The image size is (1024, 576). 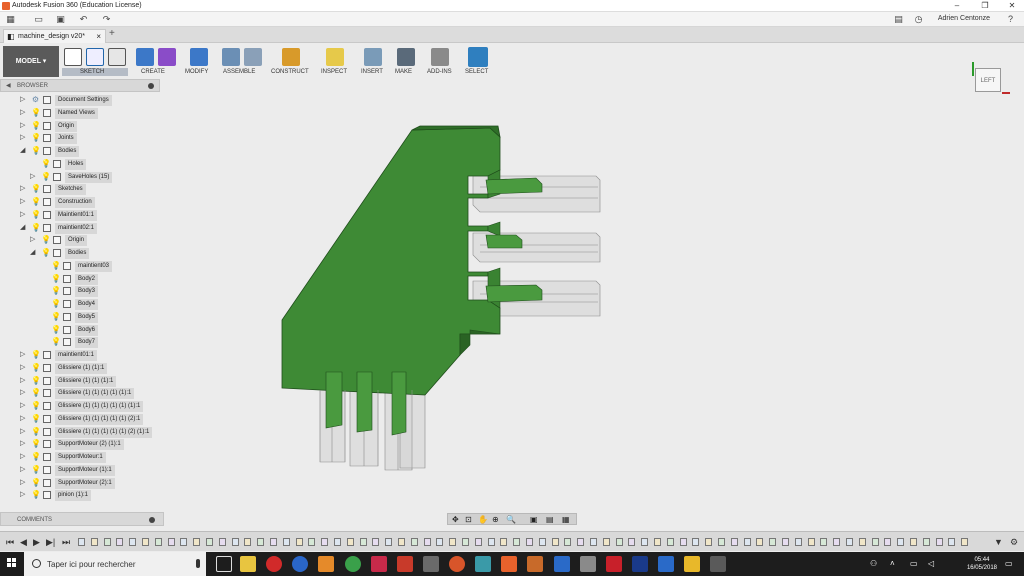 What do you see at coordinates (892, 563) in the screenshot?
I see `tray-arrow-icon: ˄` at bounding box center [892, 563].